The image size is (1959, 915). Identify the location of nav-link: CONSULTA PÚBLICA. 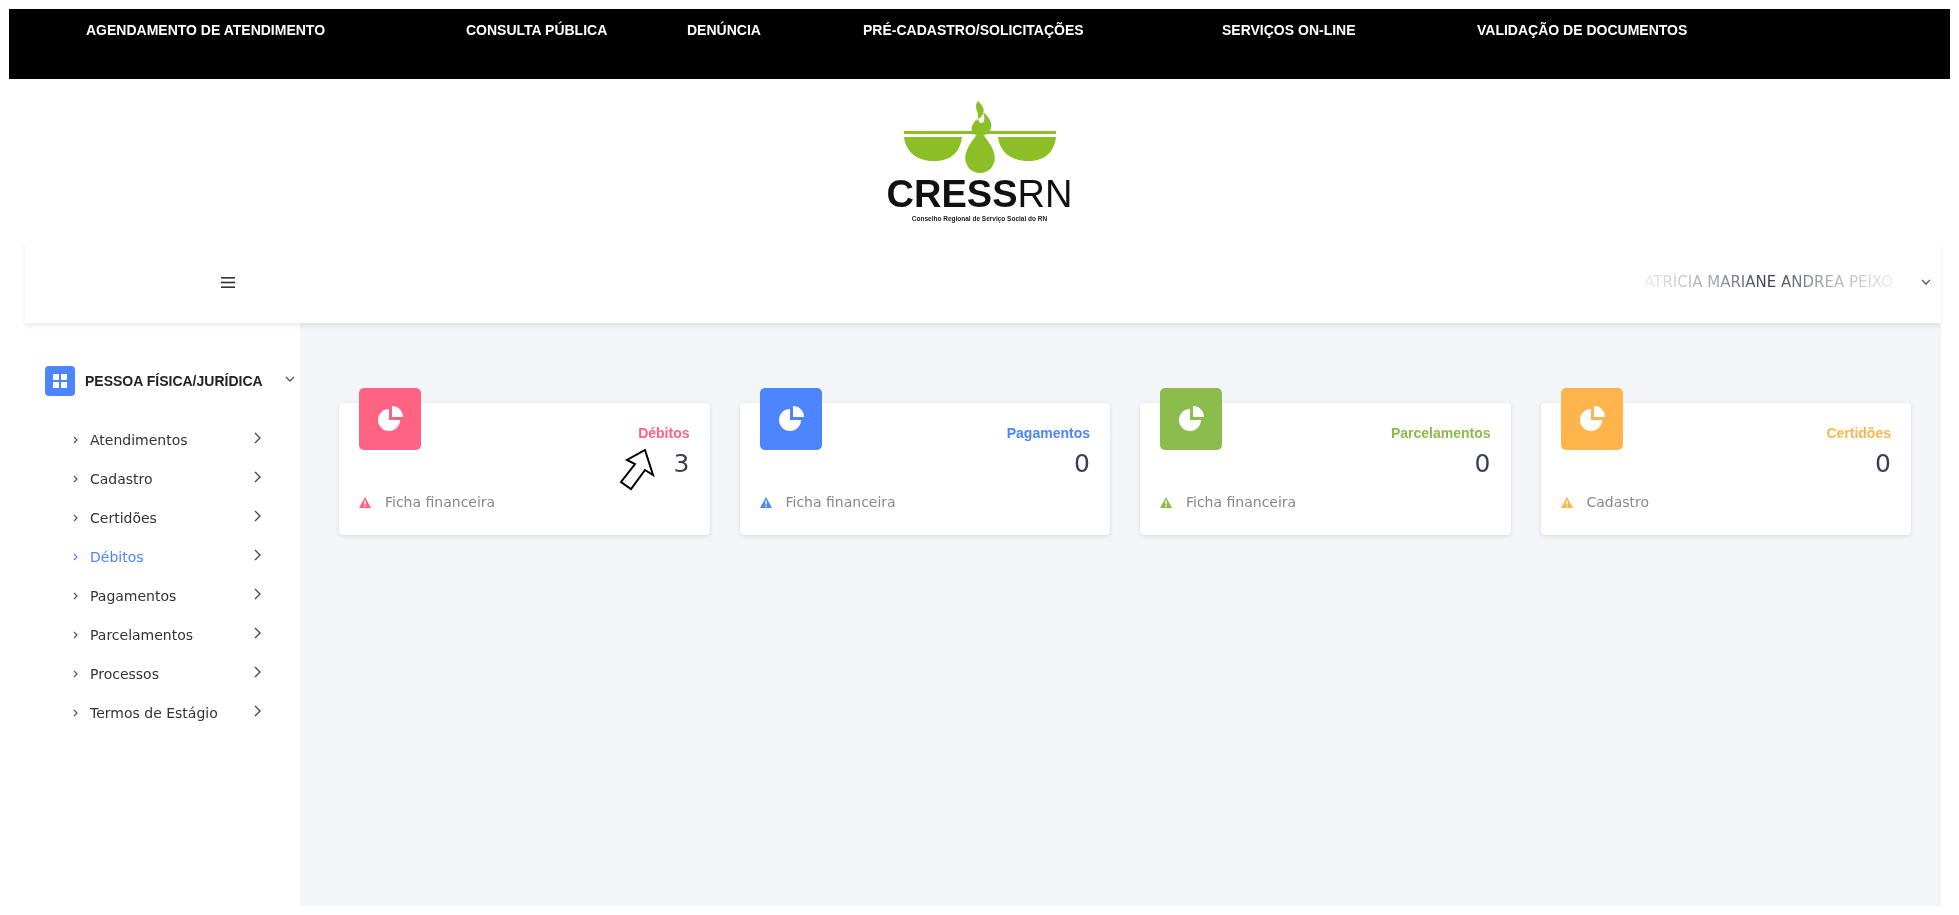
(576, 23).